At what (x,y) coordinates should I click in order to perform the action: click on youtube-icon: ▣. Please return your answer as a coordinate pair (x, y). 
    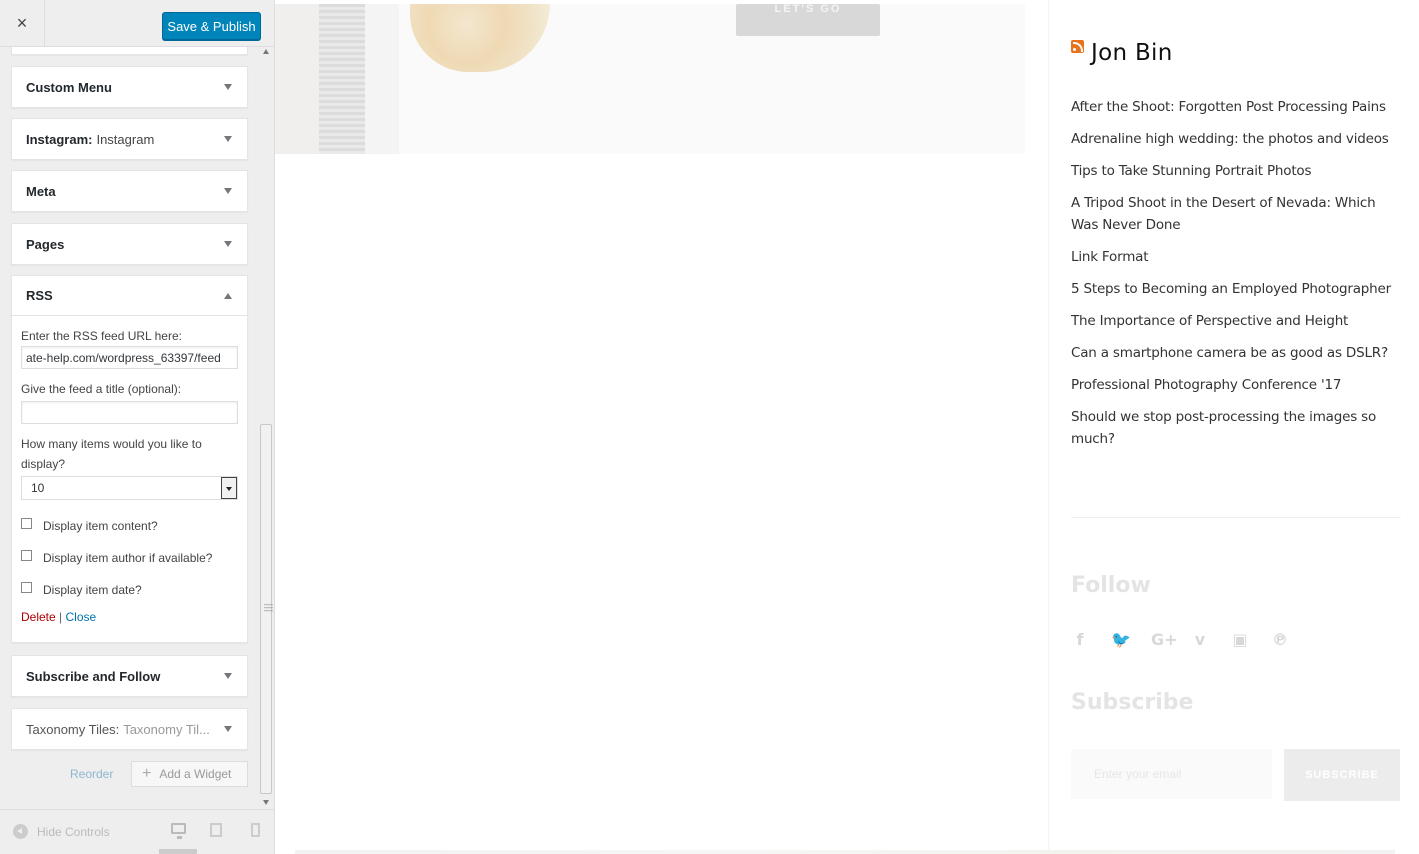
    Looking at the image, I should click on (1240, 639).